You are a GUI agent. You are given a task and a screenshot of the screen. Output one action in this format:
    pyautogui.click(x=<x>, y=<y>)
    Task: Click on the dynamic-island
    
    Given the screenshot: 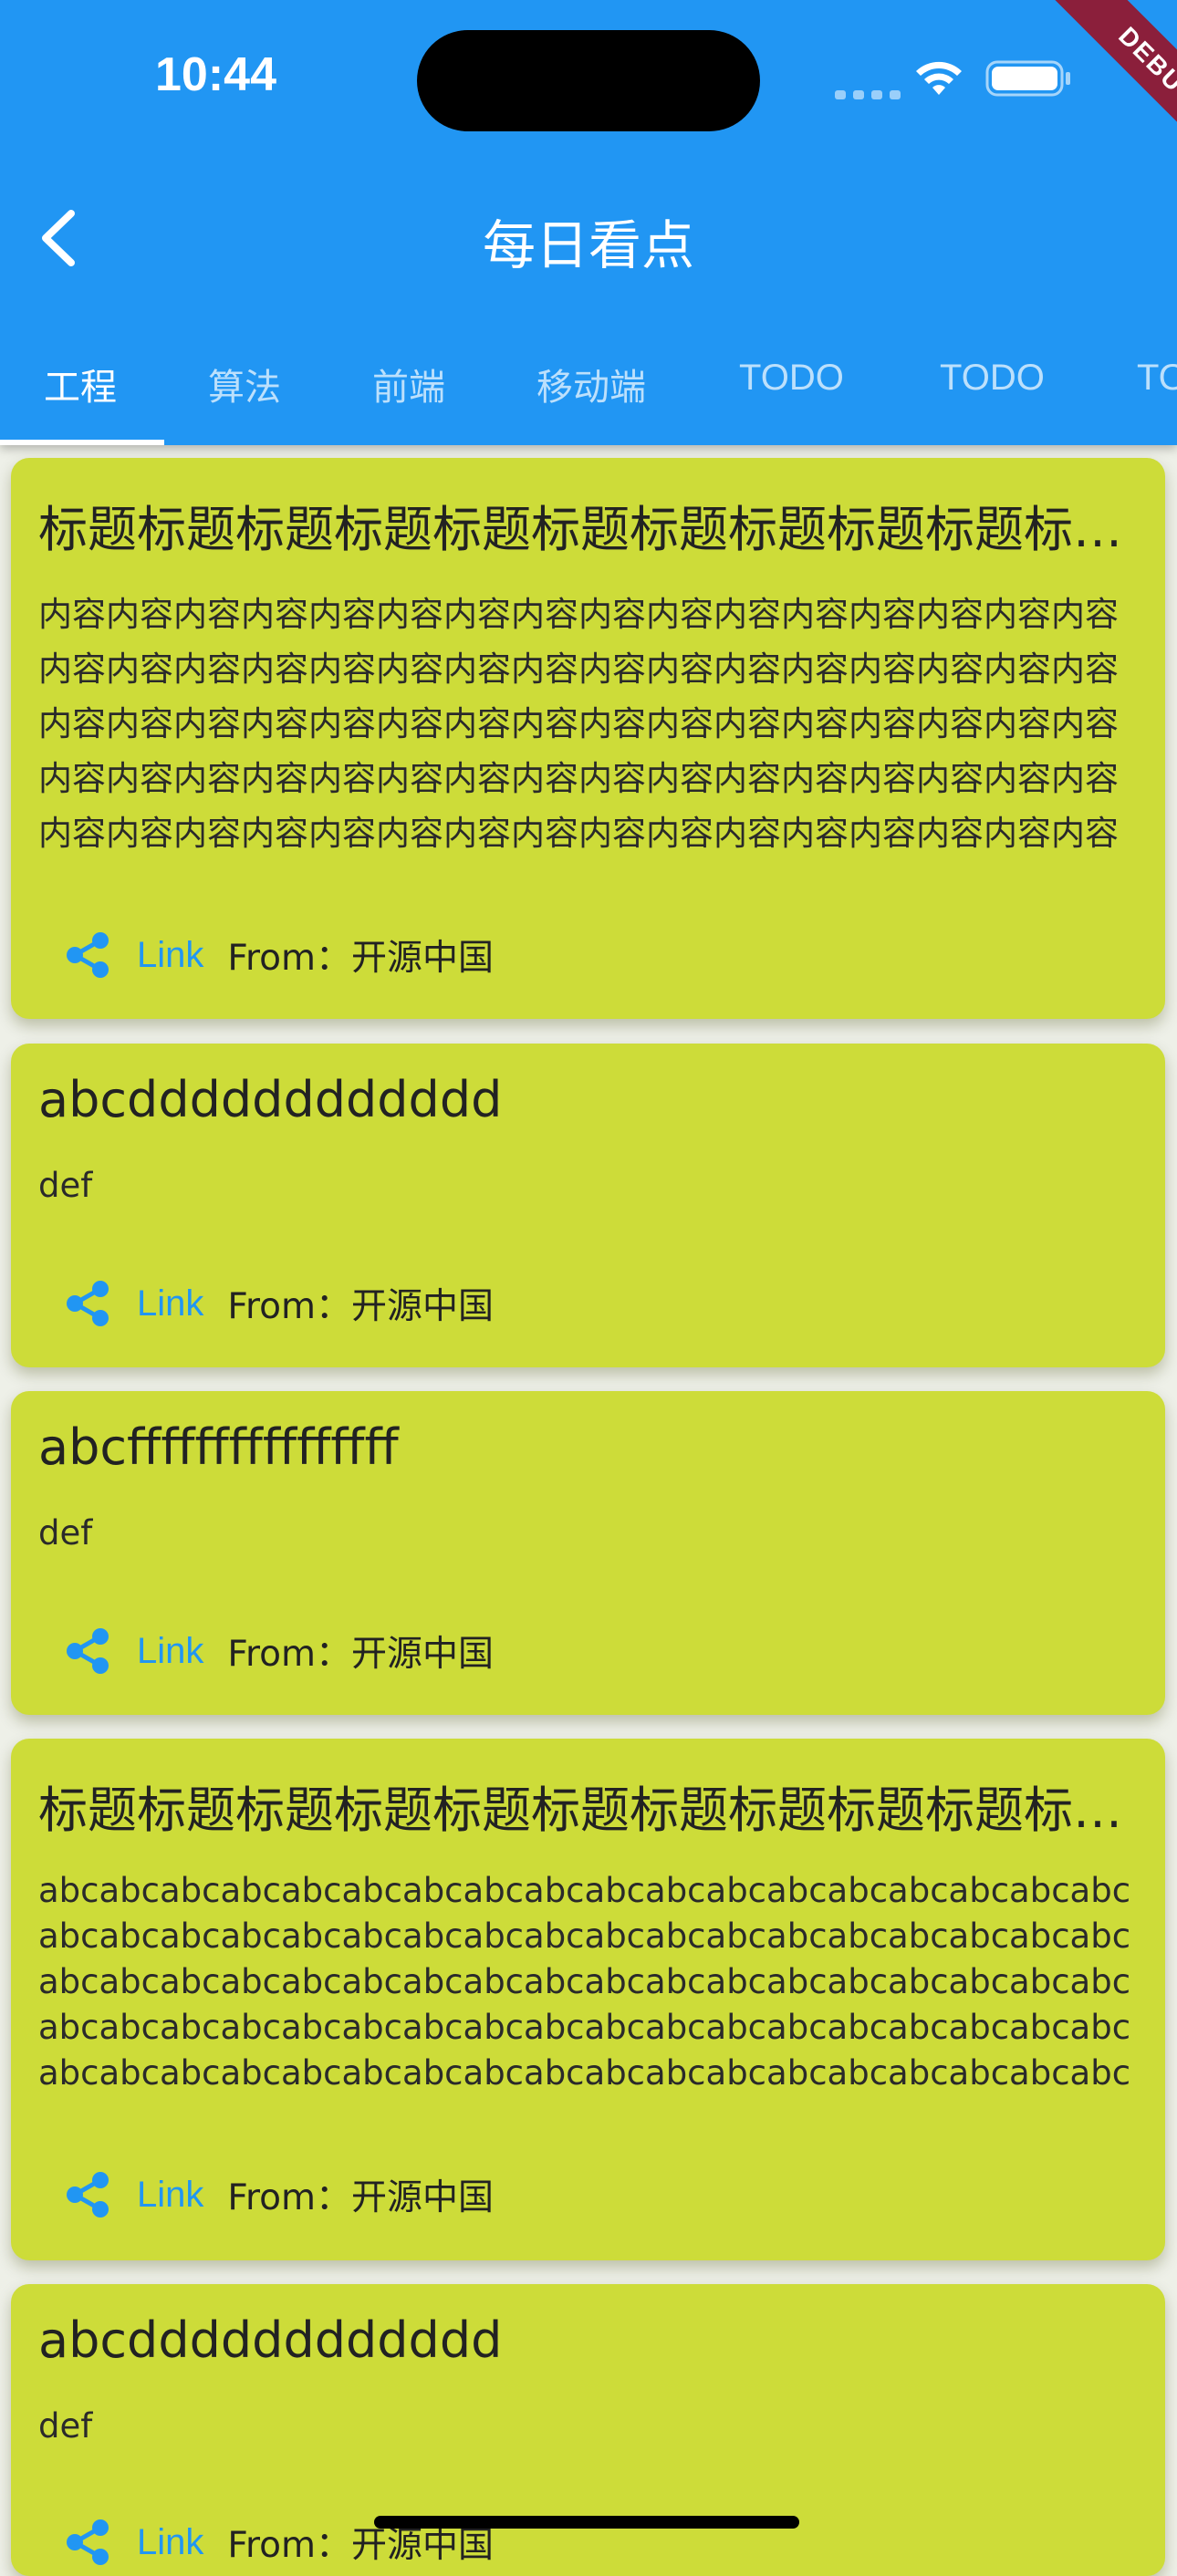 What is the action you would take?
    pyautogui.click(x=589, y=80)
    